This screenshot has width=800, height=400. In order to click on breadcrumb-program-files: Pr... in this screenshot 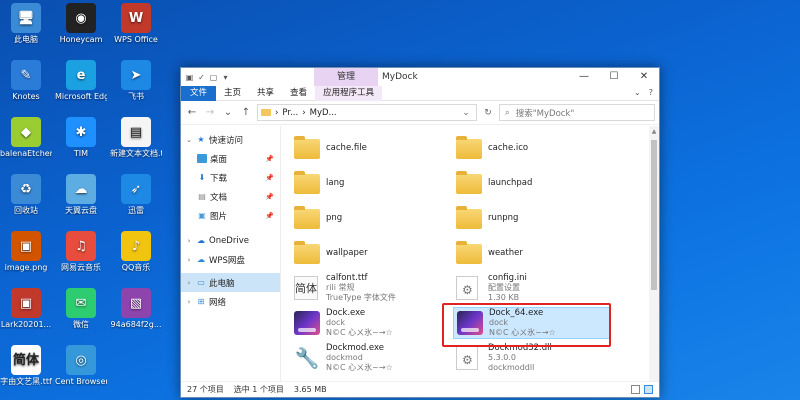, I will do `click(290, 113)`.